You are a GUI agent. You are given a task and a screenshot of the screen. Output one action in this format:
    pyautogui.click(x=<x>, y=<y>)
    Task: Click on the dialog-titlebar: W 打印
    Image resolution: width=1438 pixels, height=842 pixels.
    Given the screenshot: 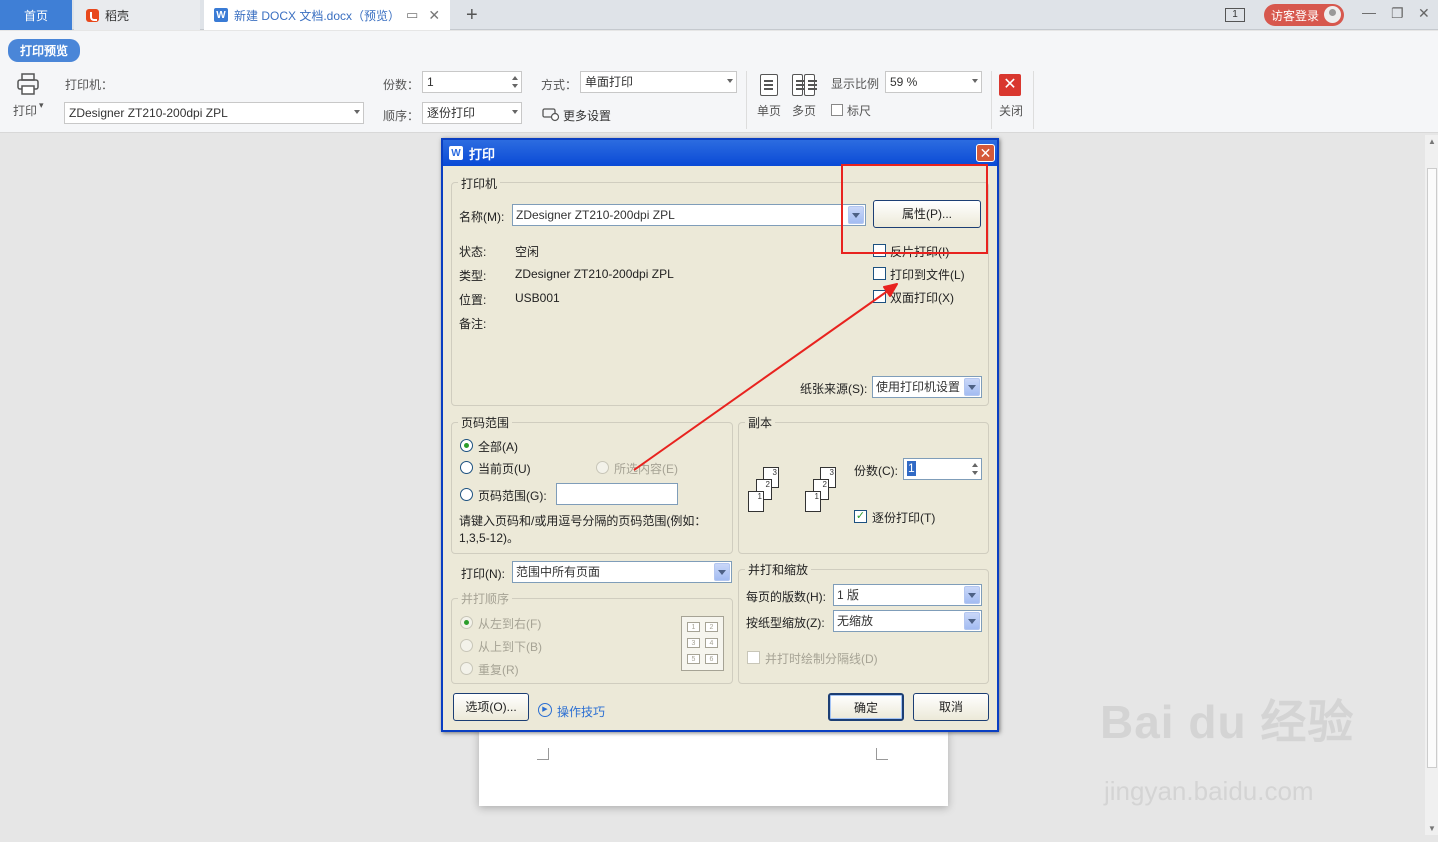 What is the action you would take?
    pyautogui.click(x=720, y=153)
    